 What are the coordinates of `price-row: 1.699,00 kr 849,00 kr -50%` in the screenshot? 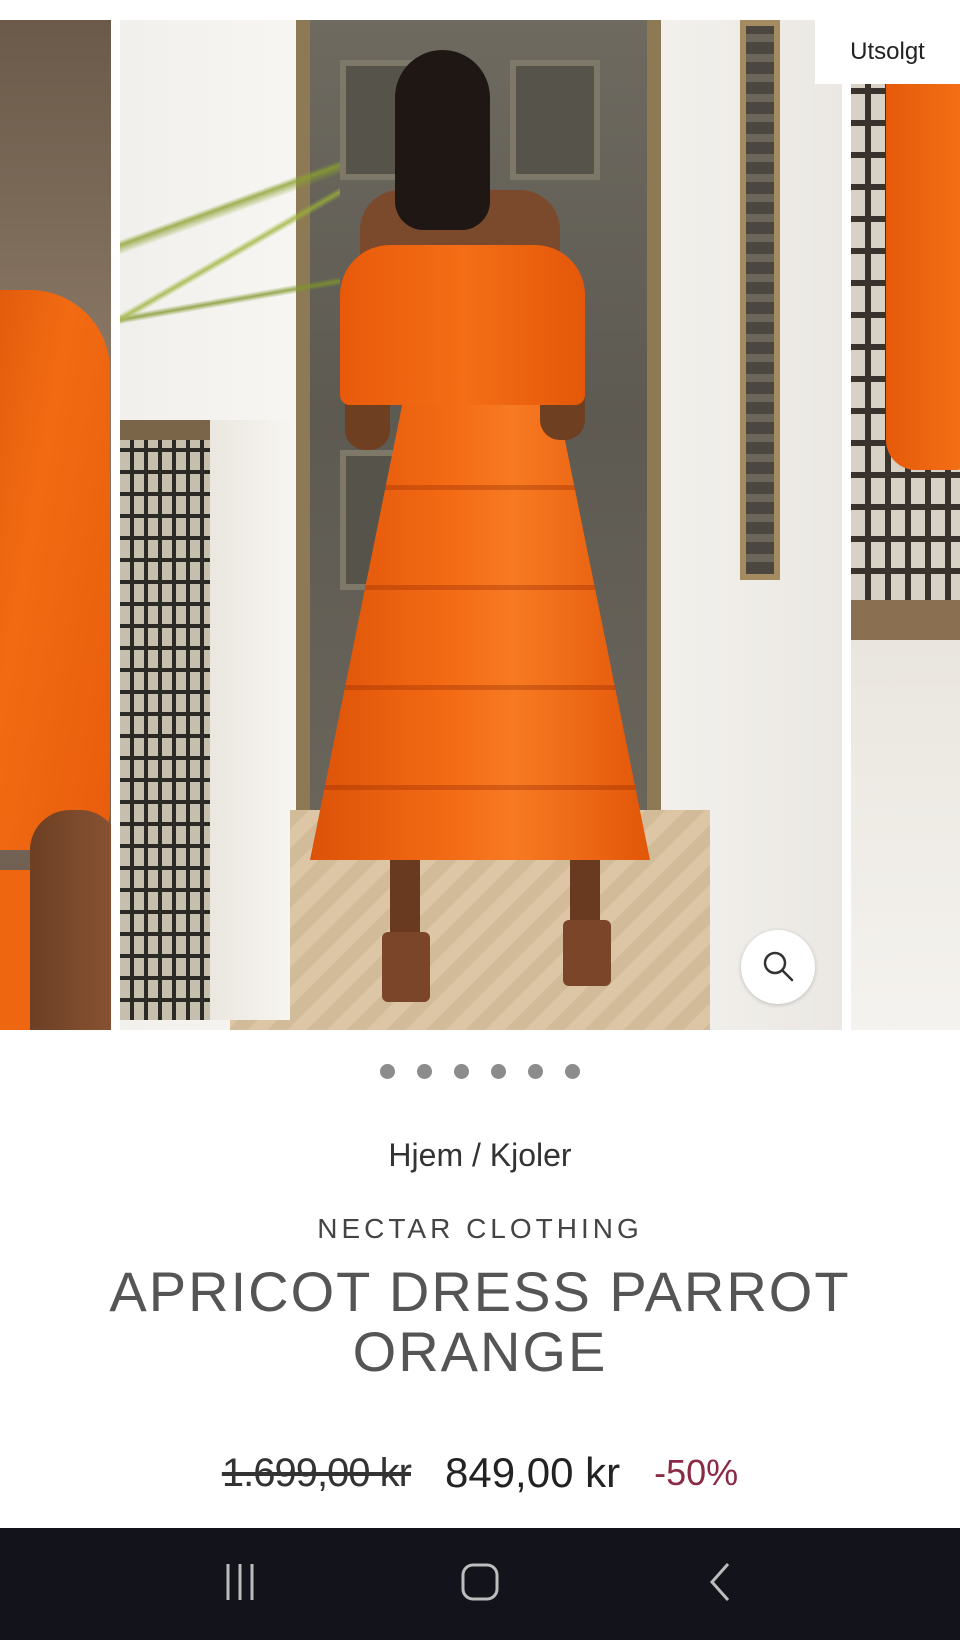 It's located at (480, 1473).